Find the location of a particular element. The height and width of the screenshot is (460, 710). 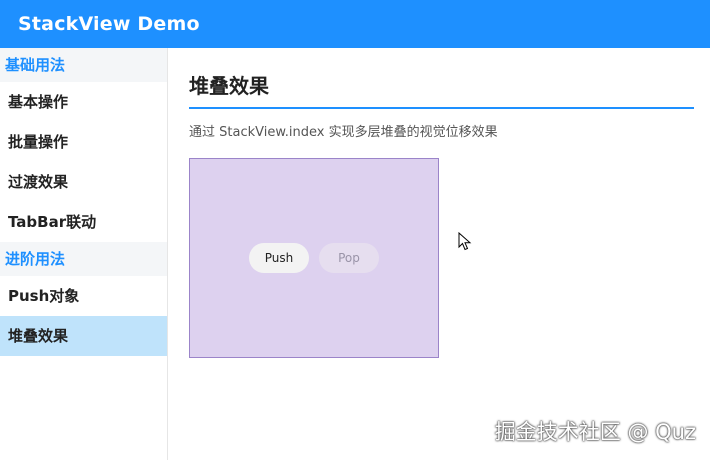

sidebar-item-tabbar: TabBar联动 is located at coordinates (83, 222).